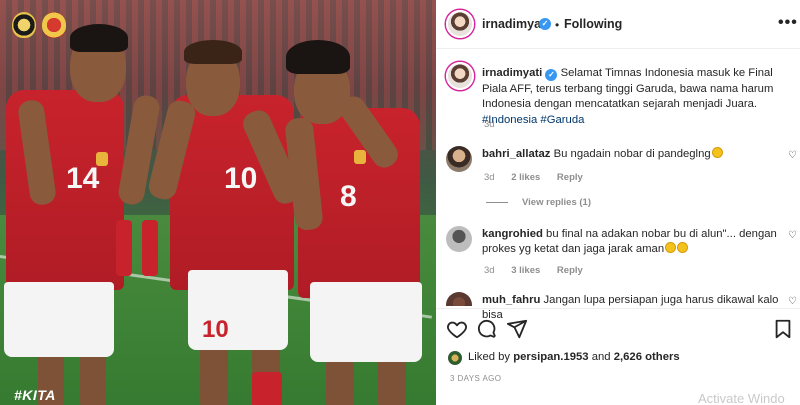  What do you see at coordinates (476, 378) in the screenshot?
I see `post-date: 3 DAYS AGO` at bounding box center [476, 378].